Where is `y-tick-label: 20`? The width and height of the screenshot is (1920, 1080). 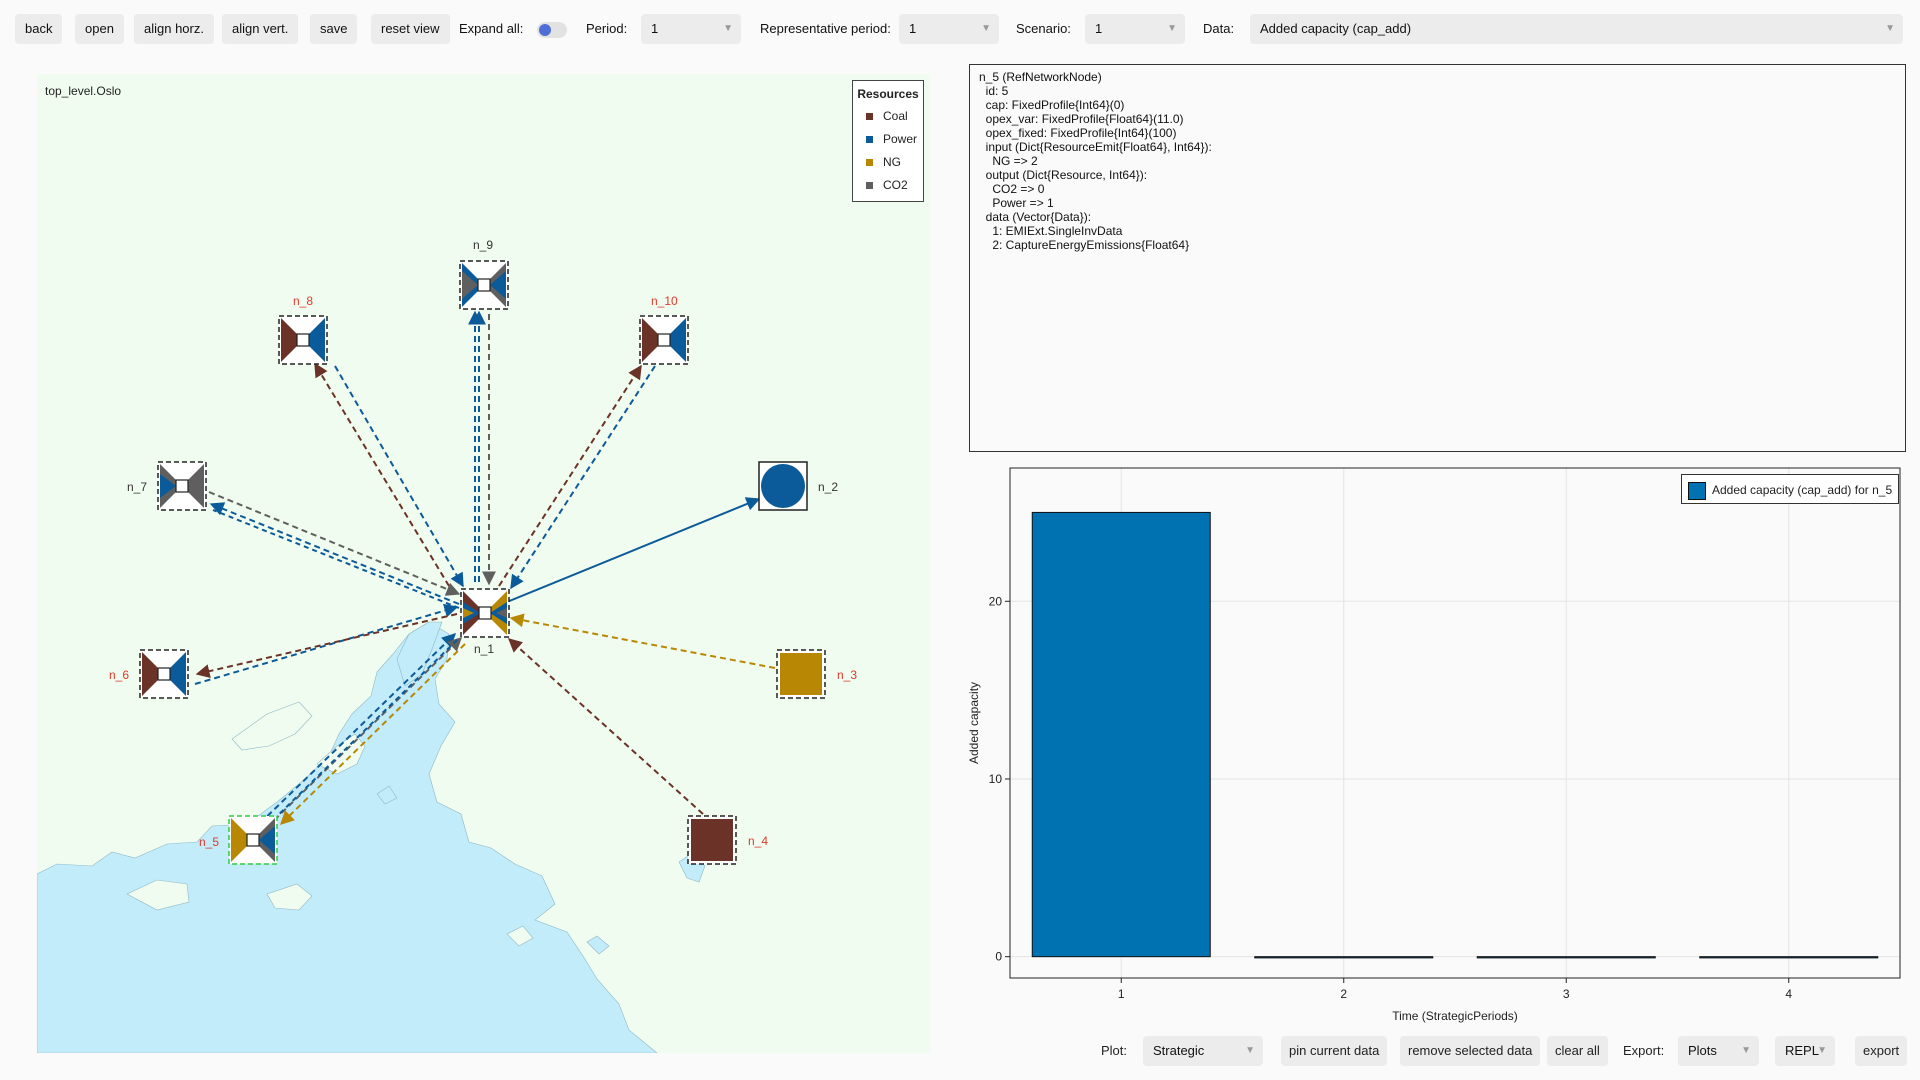
y-tick-label: 20 is located at coordinates (996, 601).